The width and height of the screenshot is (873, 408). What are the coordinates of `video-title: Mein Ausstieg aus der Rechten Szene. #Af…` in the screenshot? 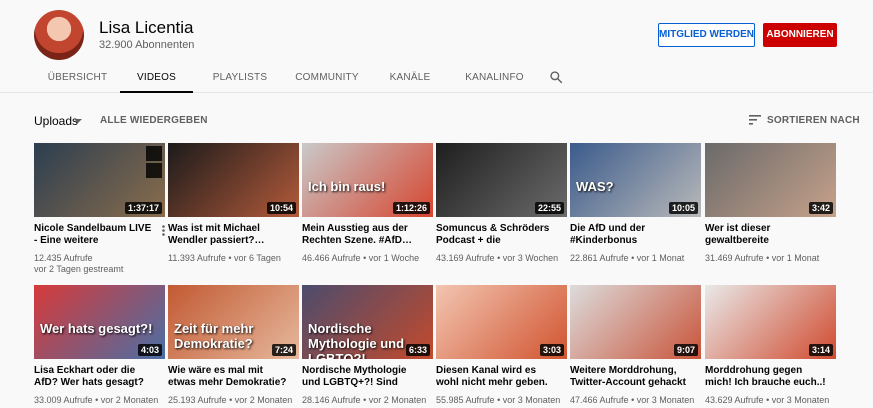 It's located at (367, 235).